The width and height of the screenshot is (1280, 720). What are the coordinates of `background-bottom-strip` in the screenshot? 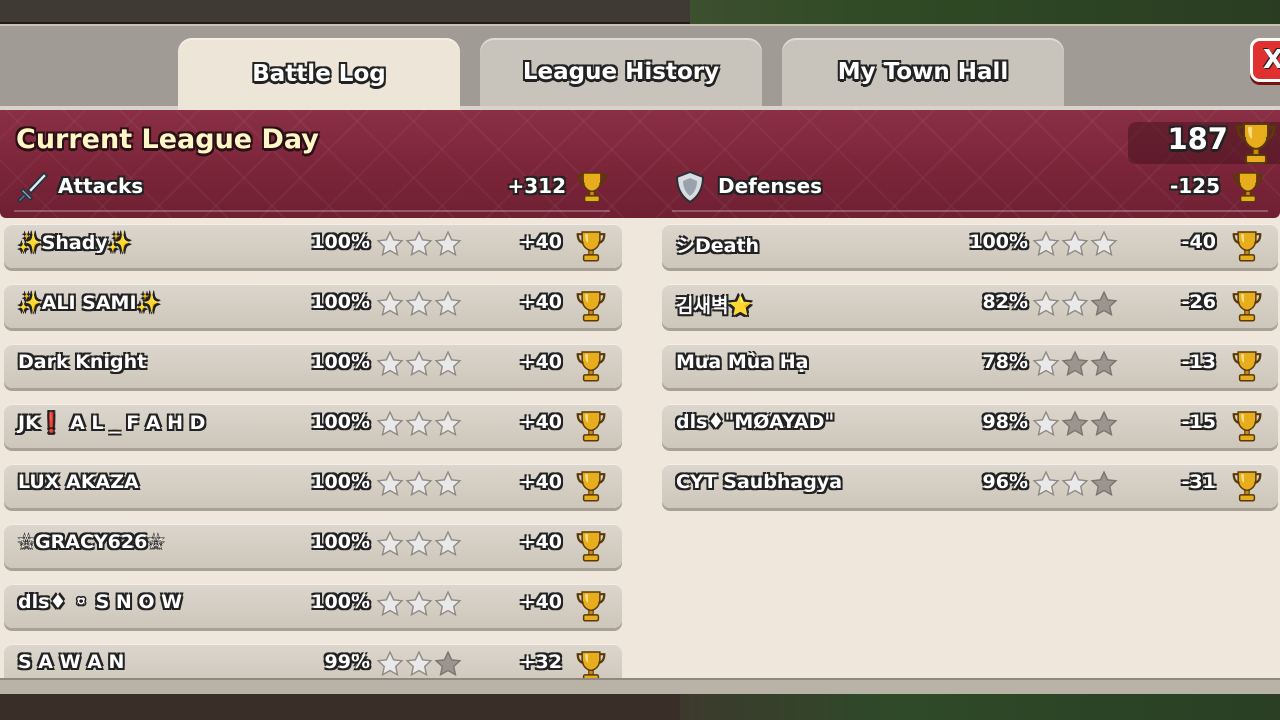 It's located at (640, 705).